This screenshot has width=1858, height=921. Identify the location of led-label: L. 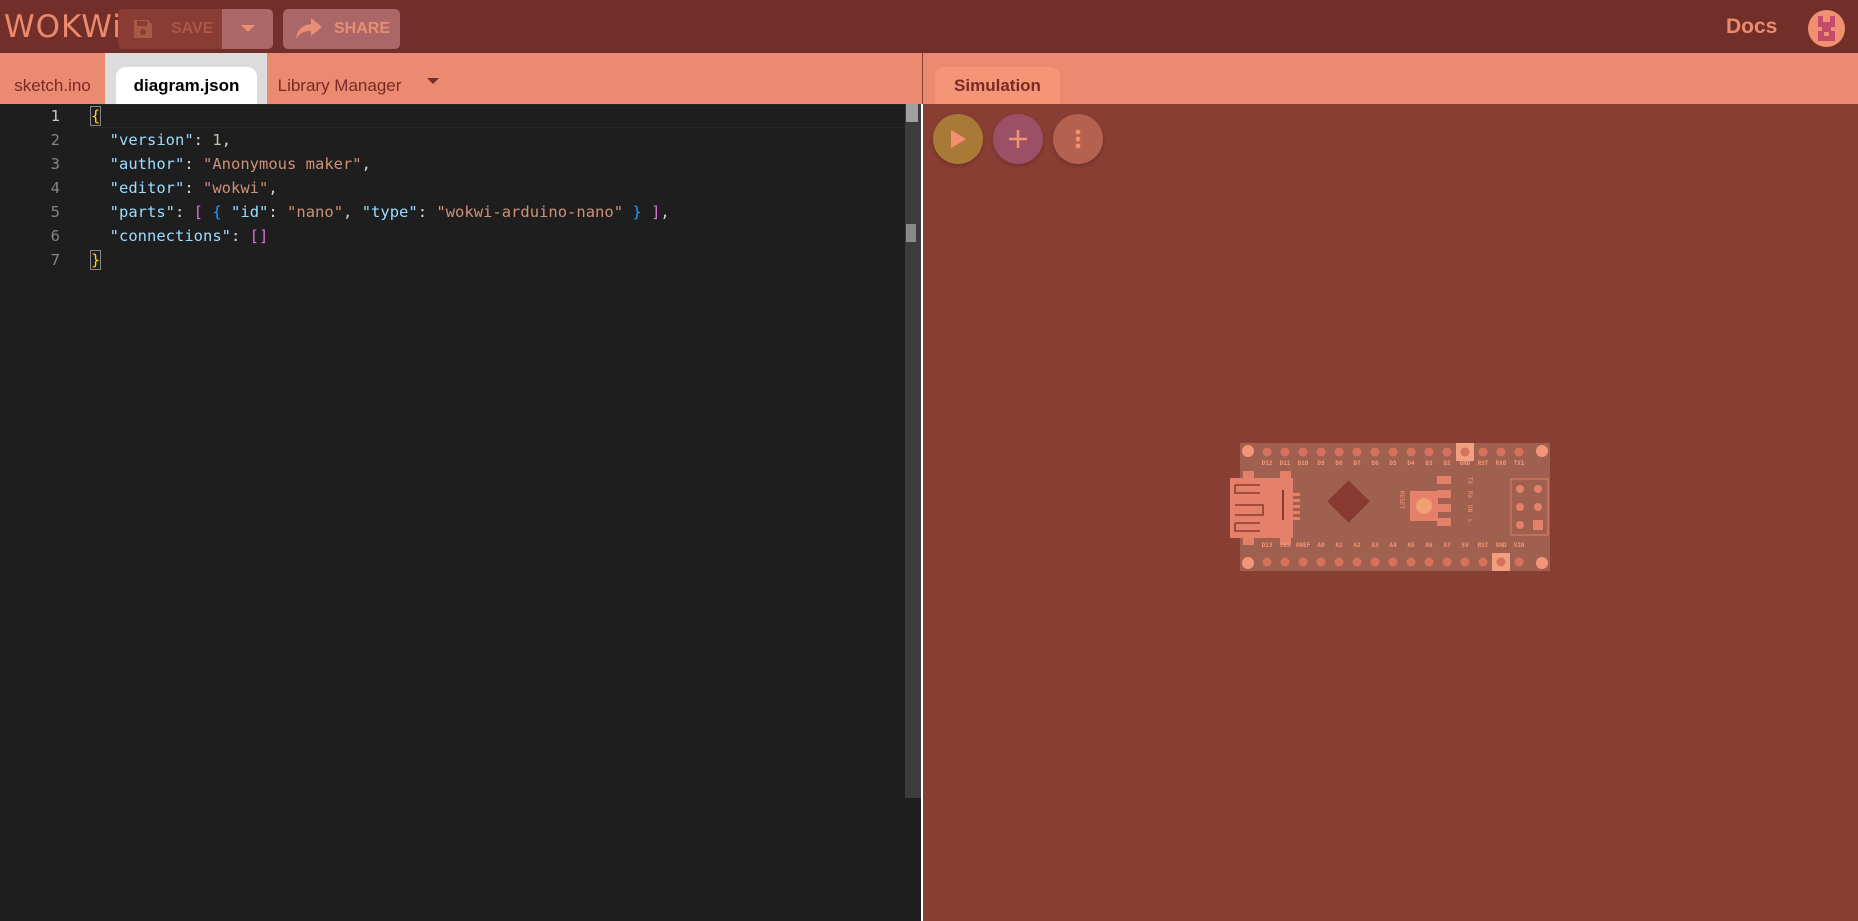
(1469, 521).